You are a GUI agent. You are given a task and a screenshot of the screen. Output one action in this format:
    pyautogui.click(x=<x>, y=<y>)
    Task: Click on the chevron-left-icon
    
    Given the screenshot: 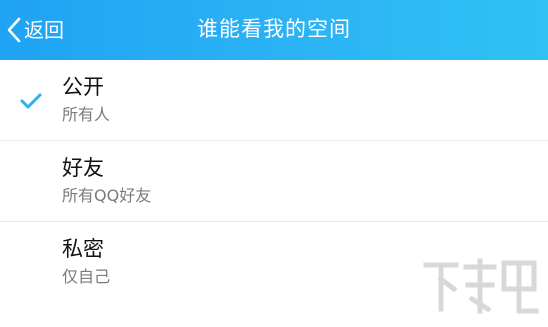 What is the action you would take?
    pyautogui.click(x=14, y=30)
    